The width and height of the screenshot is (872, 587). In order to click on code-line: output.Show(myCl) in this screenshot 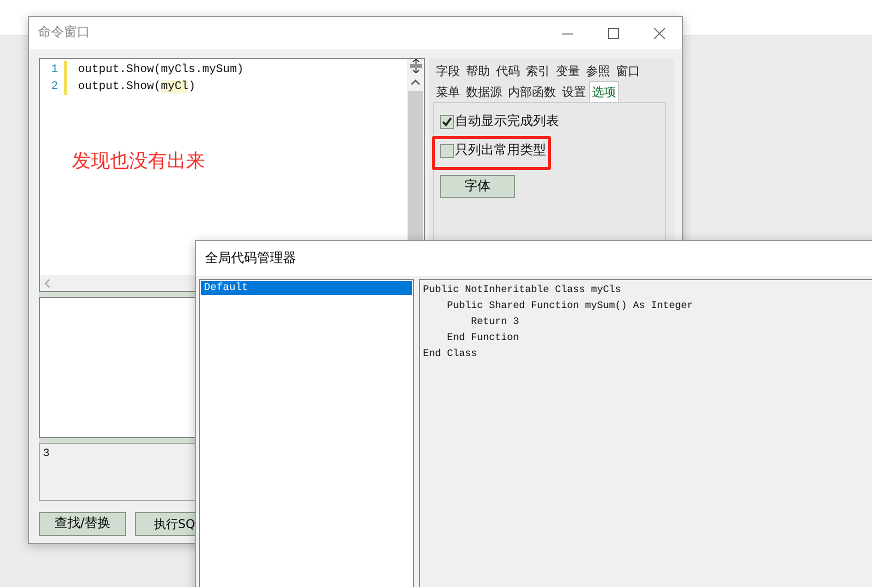, I will do `click(137, 86)`.